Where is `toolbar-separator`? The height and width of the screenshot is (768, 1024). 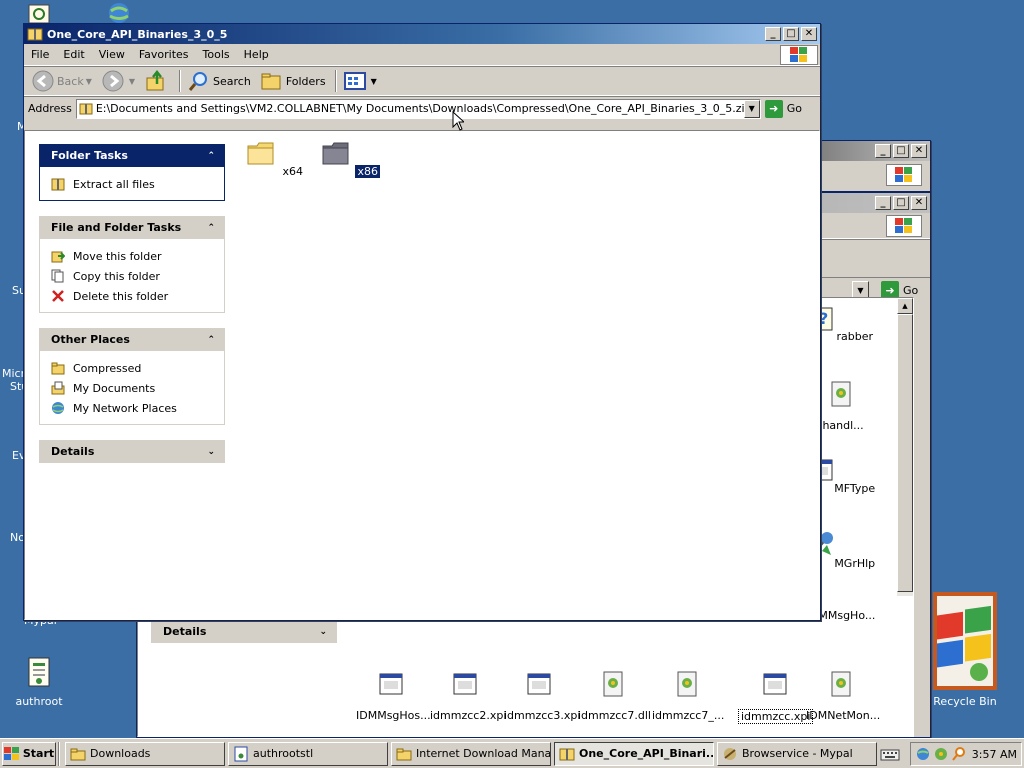
toolbar-separator is located at coordinates (335, 81).